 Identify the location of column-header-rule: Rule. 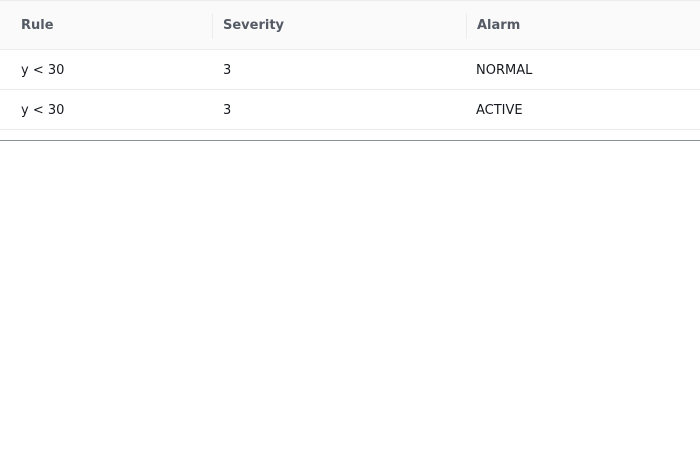
(37, 25).